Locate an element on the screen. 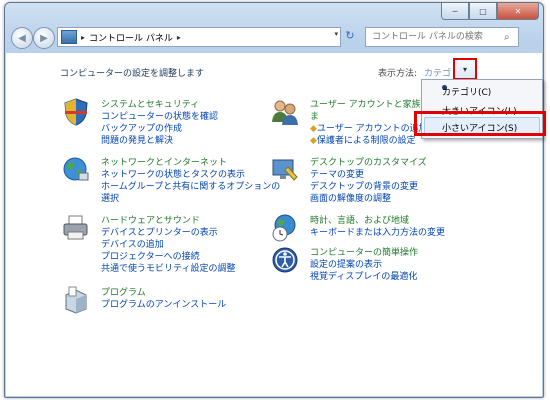 The width and height of the screenshot is (550, 400). search-icon: ⌕ is located at coordinates (507, 37).